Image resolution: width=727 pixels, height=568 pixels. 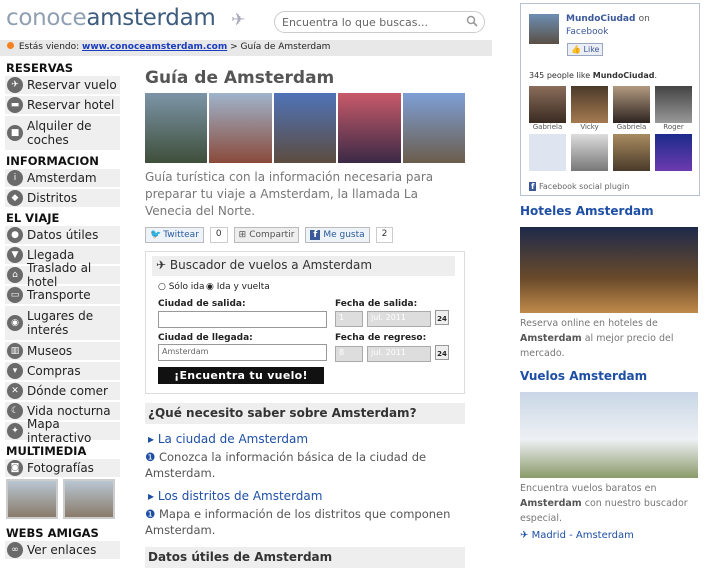 I want to click on destination-input: Amsterdam, so click(x=242, y=352).